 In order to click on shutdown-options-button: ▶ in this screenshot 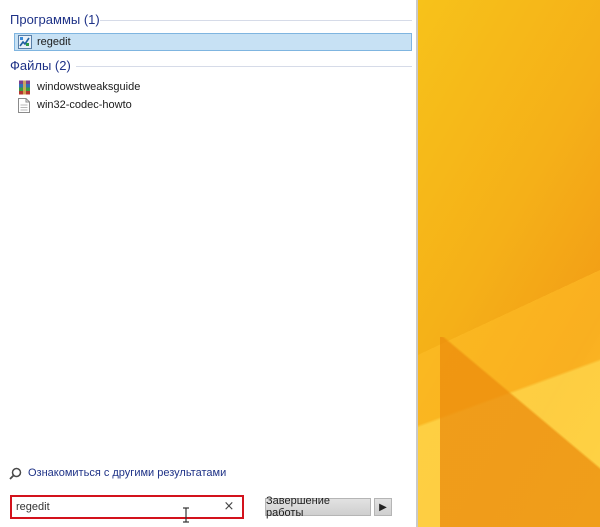, I will do `click(383, 507)`.